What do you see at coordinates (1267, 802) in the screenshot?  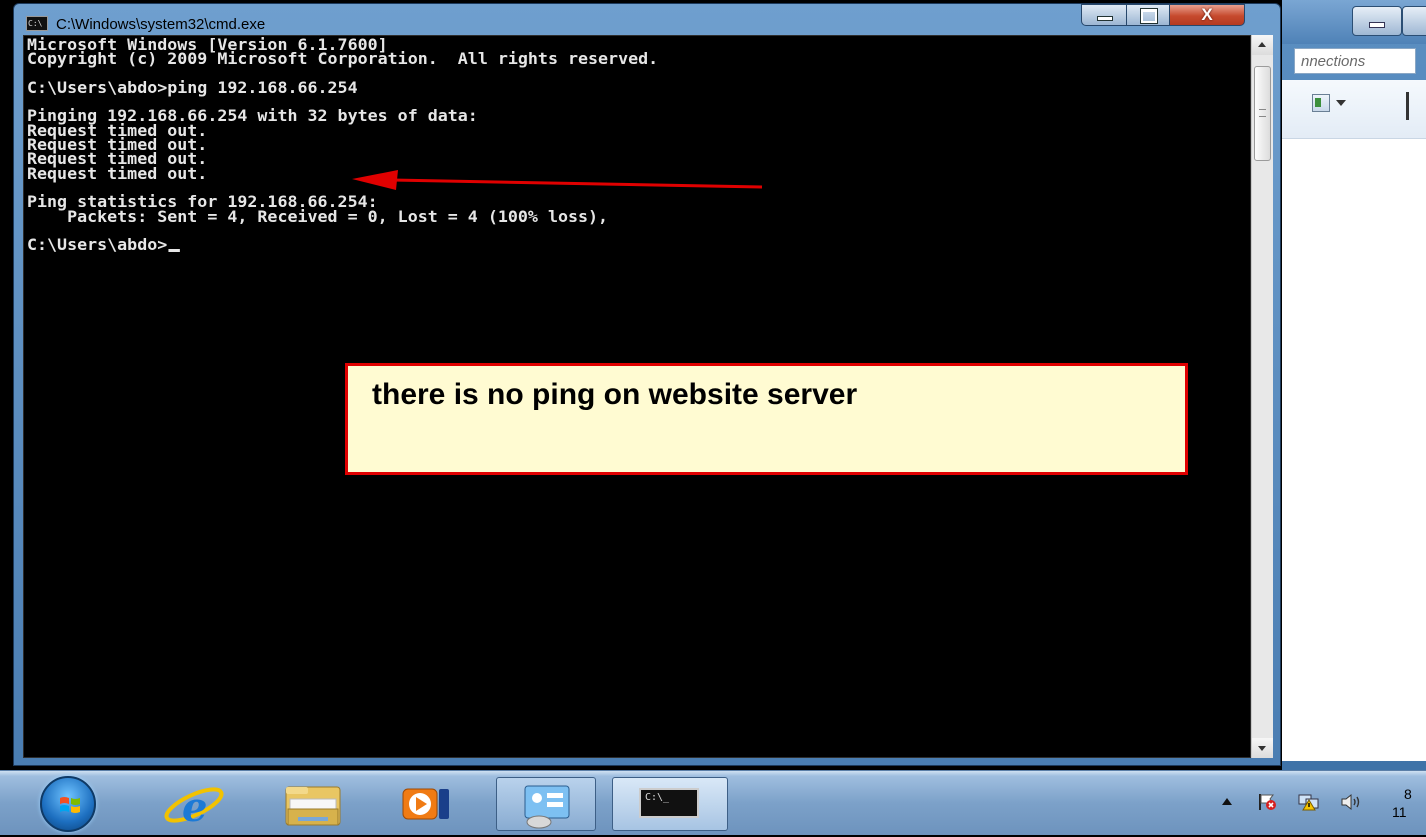 I see `action-center-flag-icon` at bounding box center [1267, 802].